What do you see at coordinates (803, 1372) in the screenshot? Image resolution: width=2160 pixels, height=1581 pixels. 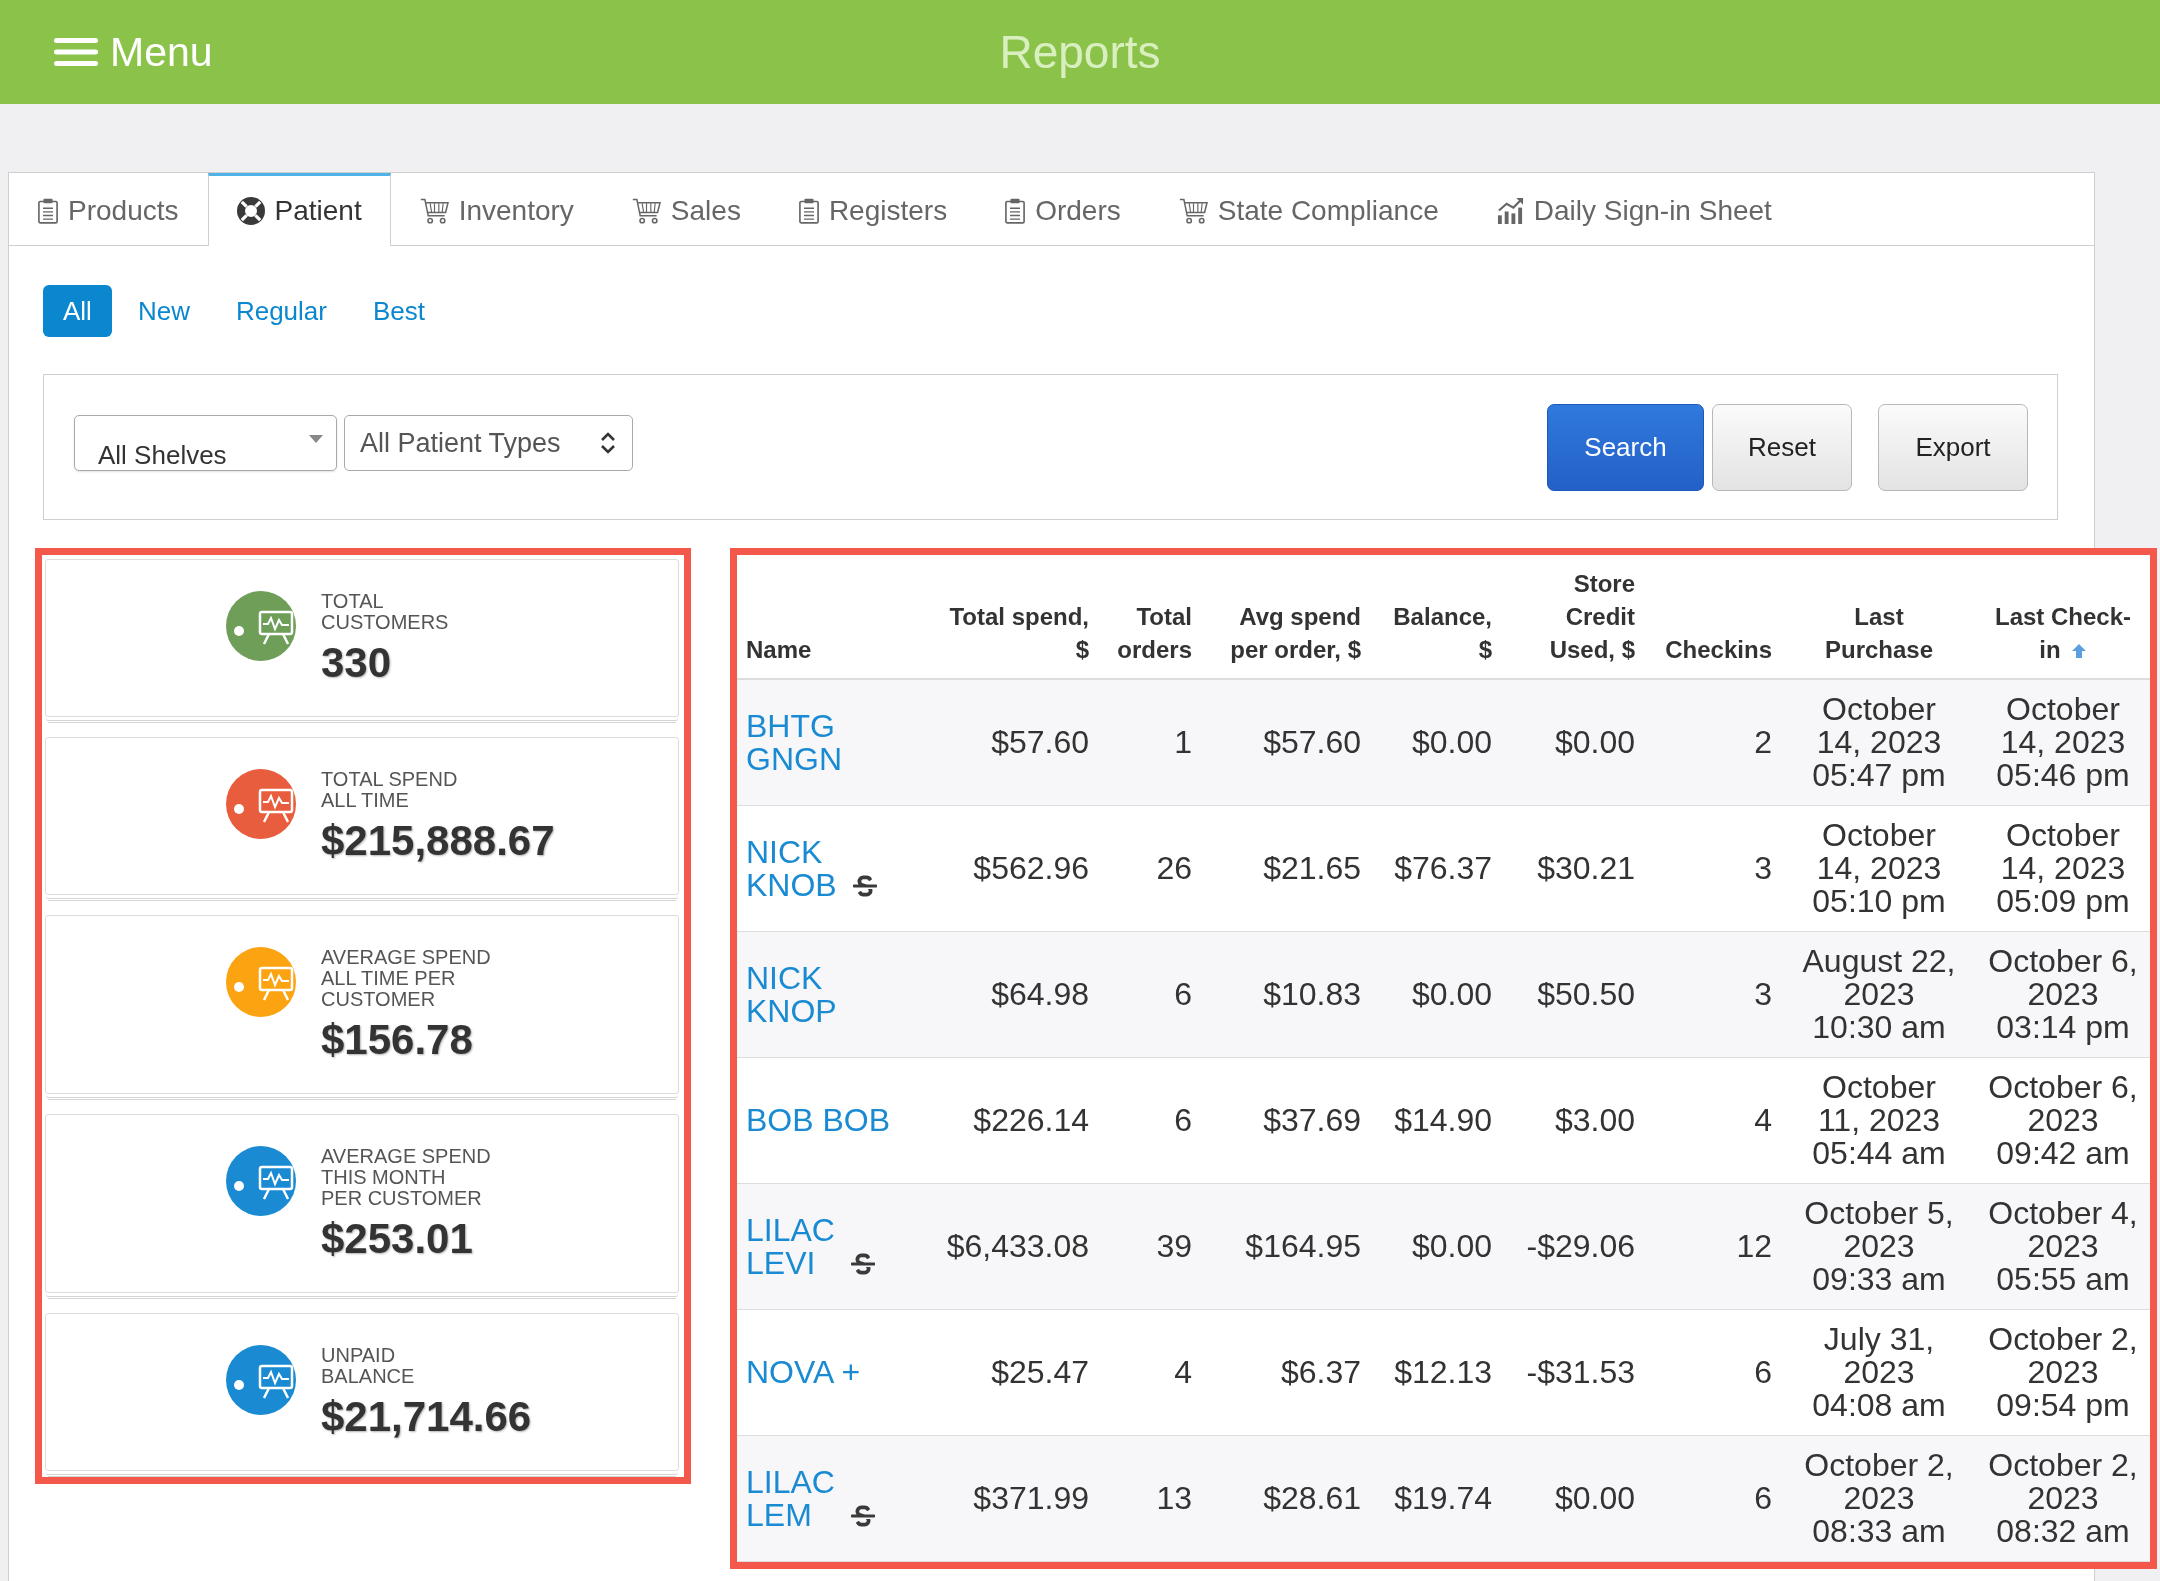 I see `patient-name-link: NOVA +` at bounding box center [803, 1372].